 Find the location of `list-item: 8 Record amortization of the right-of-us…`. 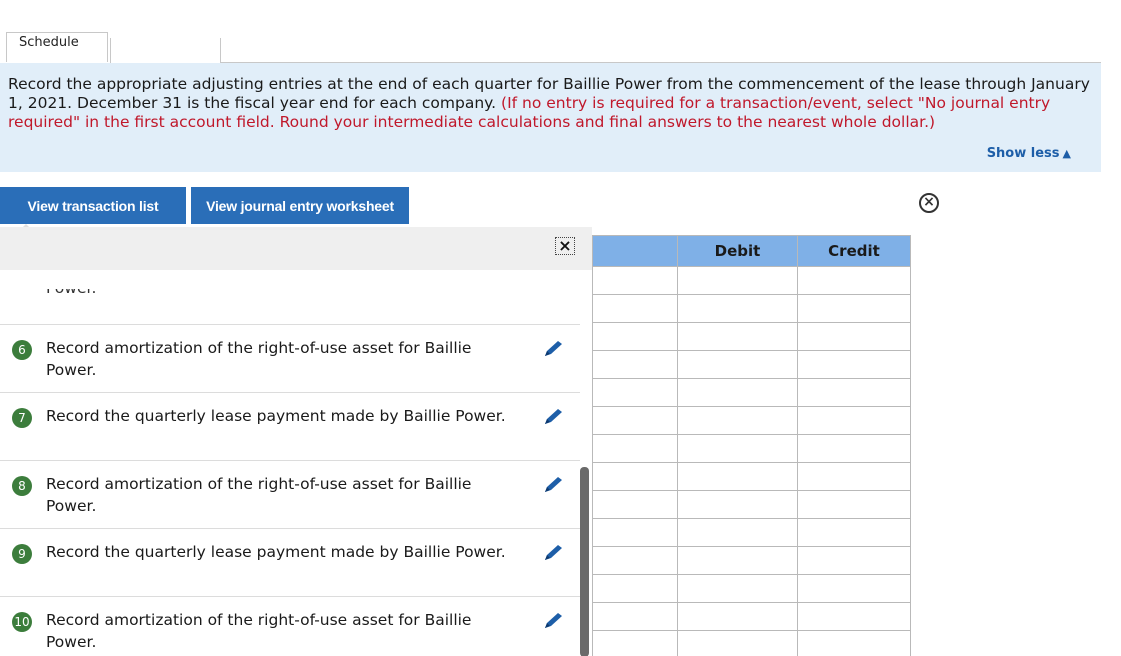

list-item: 8 Record amortization of the right-of-us… is located at coordinates (290, 494).